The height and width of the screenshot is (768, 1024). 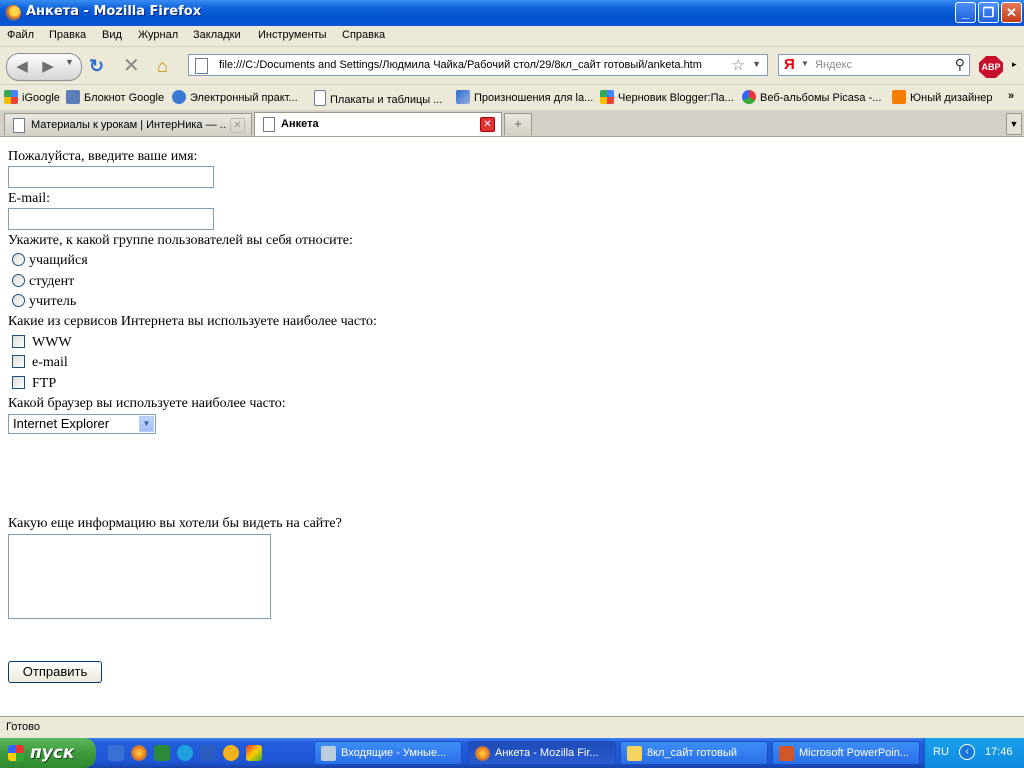 What do you see at coordinates (967, 752) in the screenshot?
I see `tray-expand-icon: ‹` at bounding box center [967, 752].